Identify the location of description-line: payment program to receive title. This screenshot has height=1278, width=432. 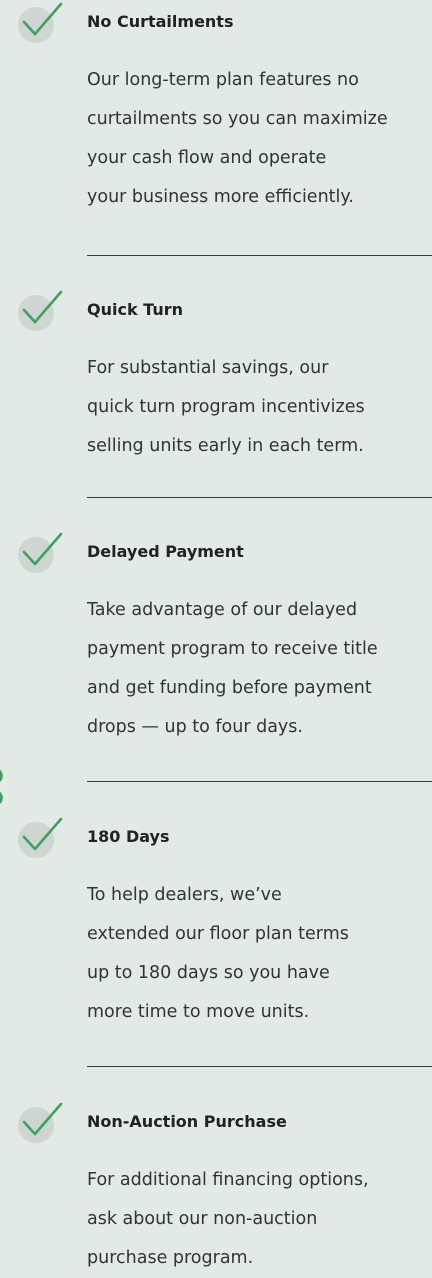
(232, 649).